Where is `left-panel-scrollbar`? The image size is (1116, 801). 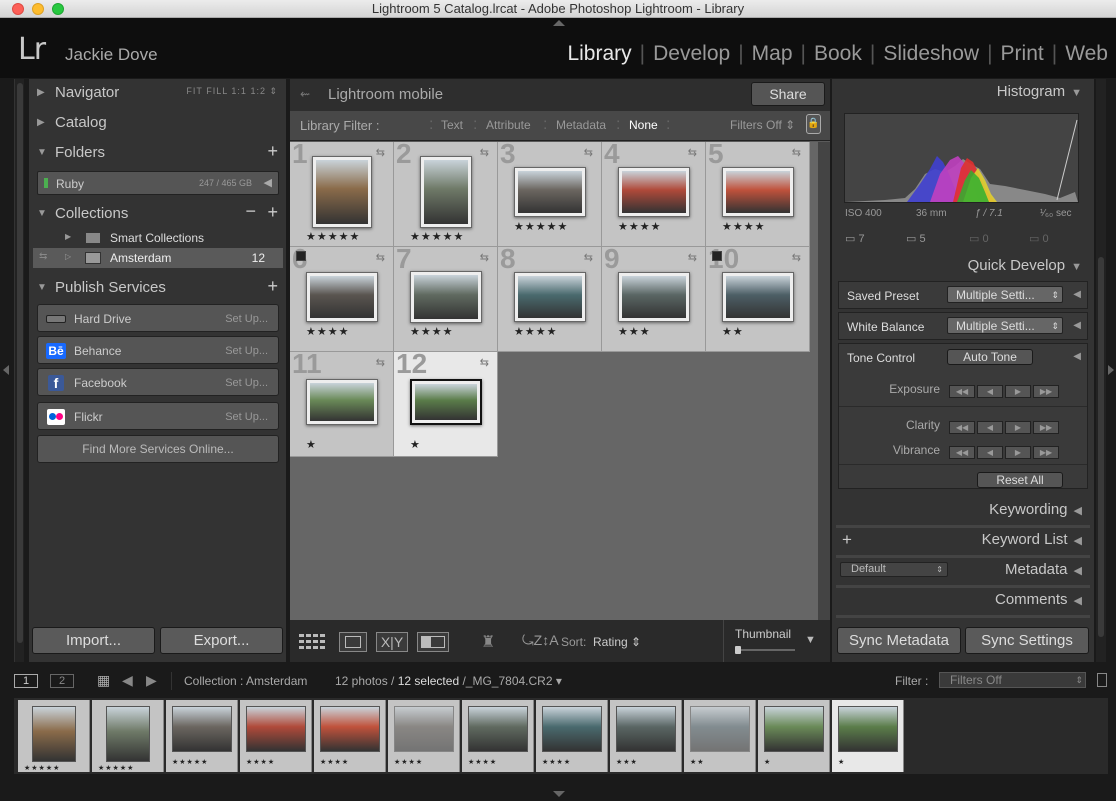
left-panel-scrollbar is located at coordinates (19, 370).